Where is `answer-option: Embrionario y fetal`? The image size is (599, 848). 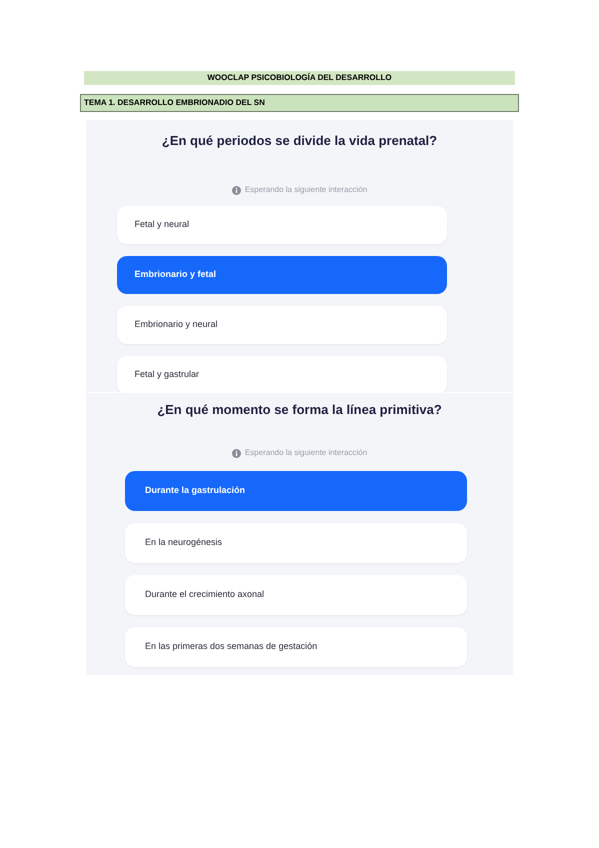
answer-option: Embrionario y fetal is located at coordinates (281, 275).